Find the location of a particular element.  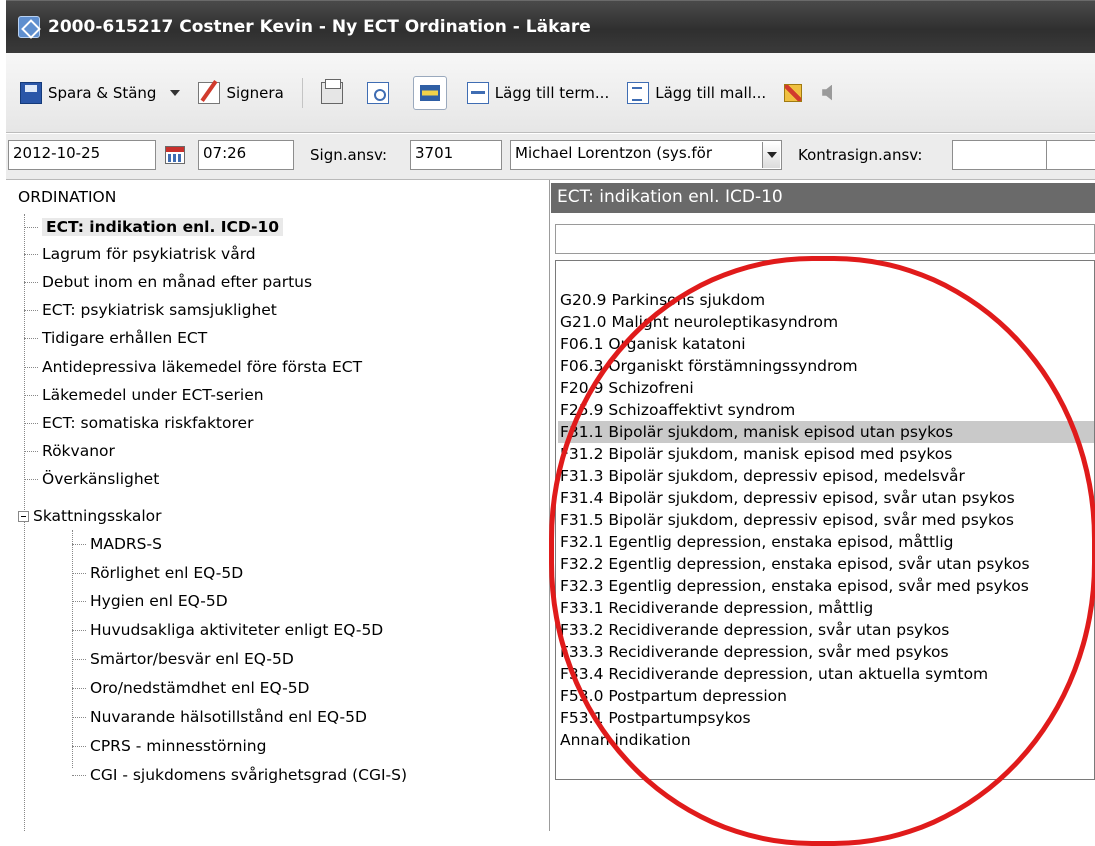

tree-subitem: Hygien enl EQ-5D is located at coordinates (150, 601).